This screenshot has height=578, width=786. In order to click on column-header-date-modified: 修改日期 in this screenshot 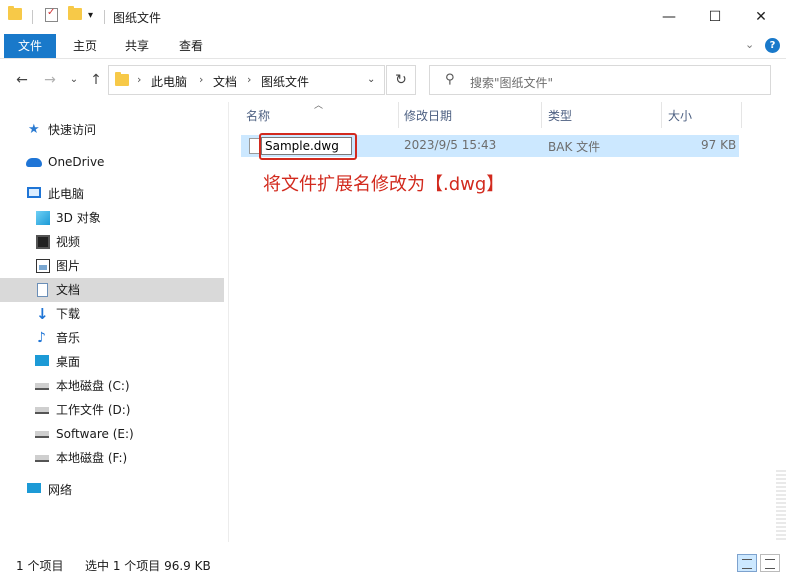, I will do `click(428, 115)`.